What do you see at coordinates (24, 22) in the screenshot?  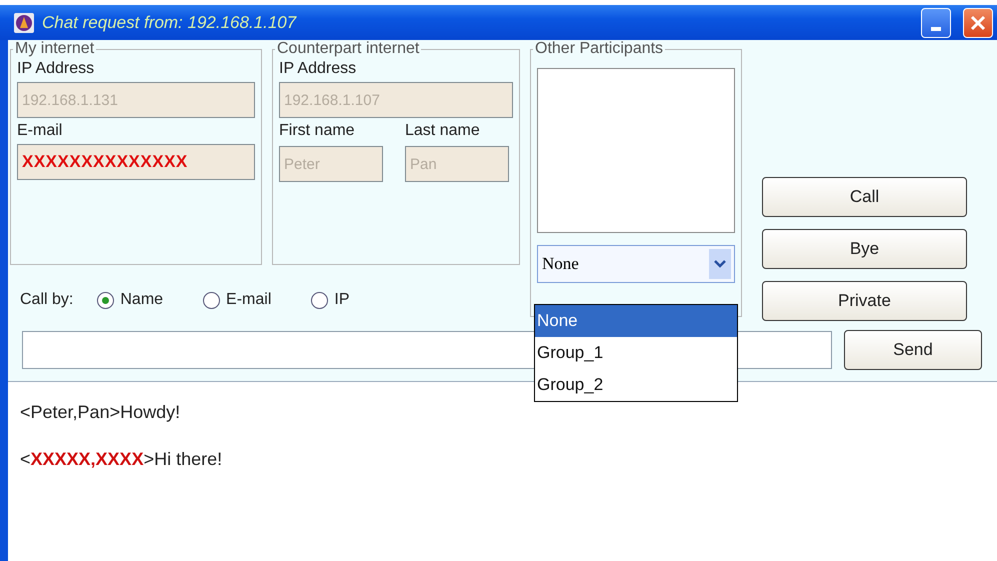 I see `app-icon` at bounding box center [24, 22].